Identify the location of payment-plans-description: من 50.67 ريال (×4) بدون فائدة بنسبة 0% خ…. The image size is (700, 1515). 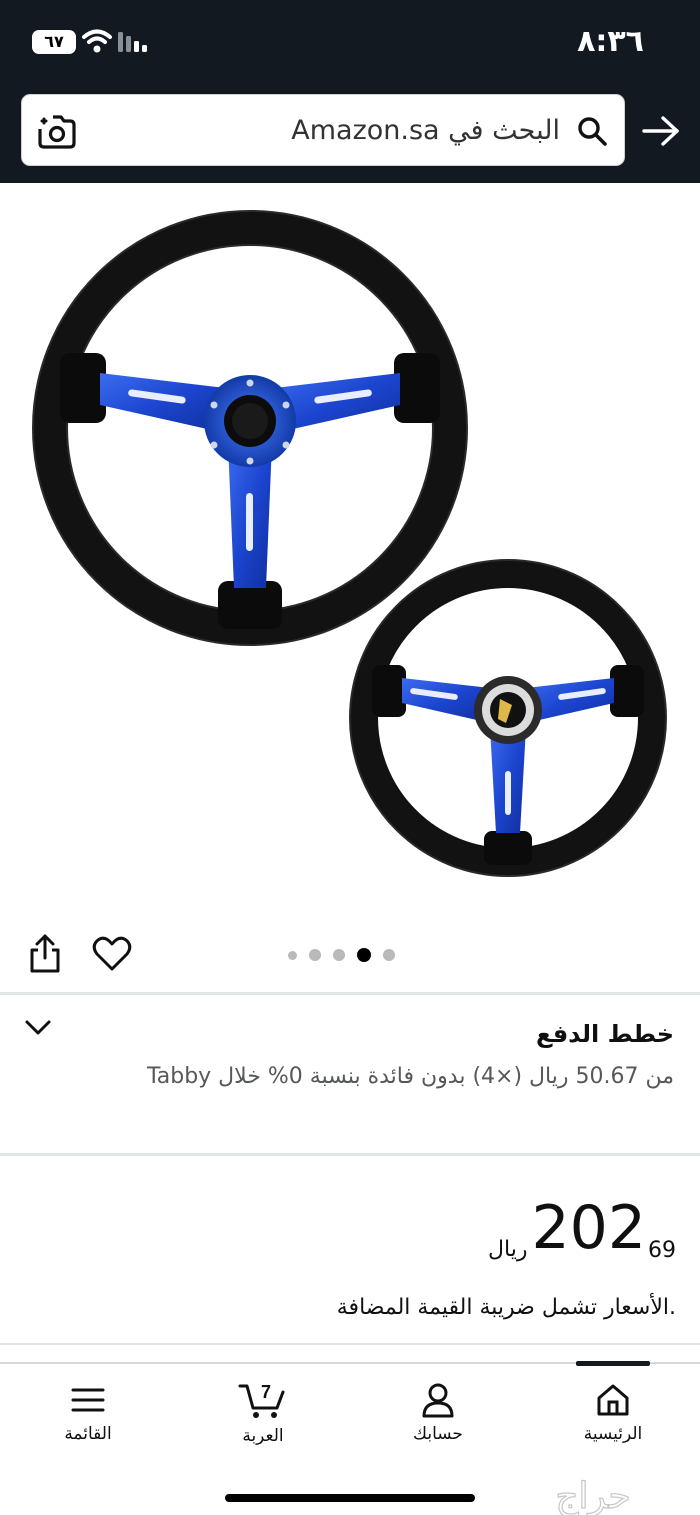
(410, 1076).